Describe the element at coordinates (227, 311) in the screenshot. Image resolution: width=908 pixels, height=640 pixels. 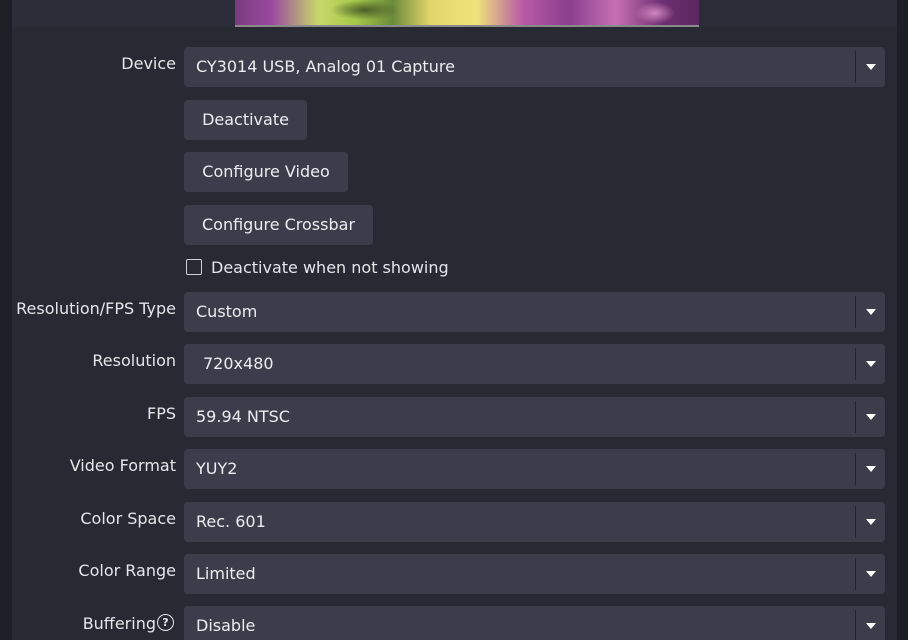
I see `resolution-fps-type-value: Custom` at that location.